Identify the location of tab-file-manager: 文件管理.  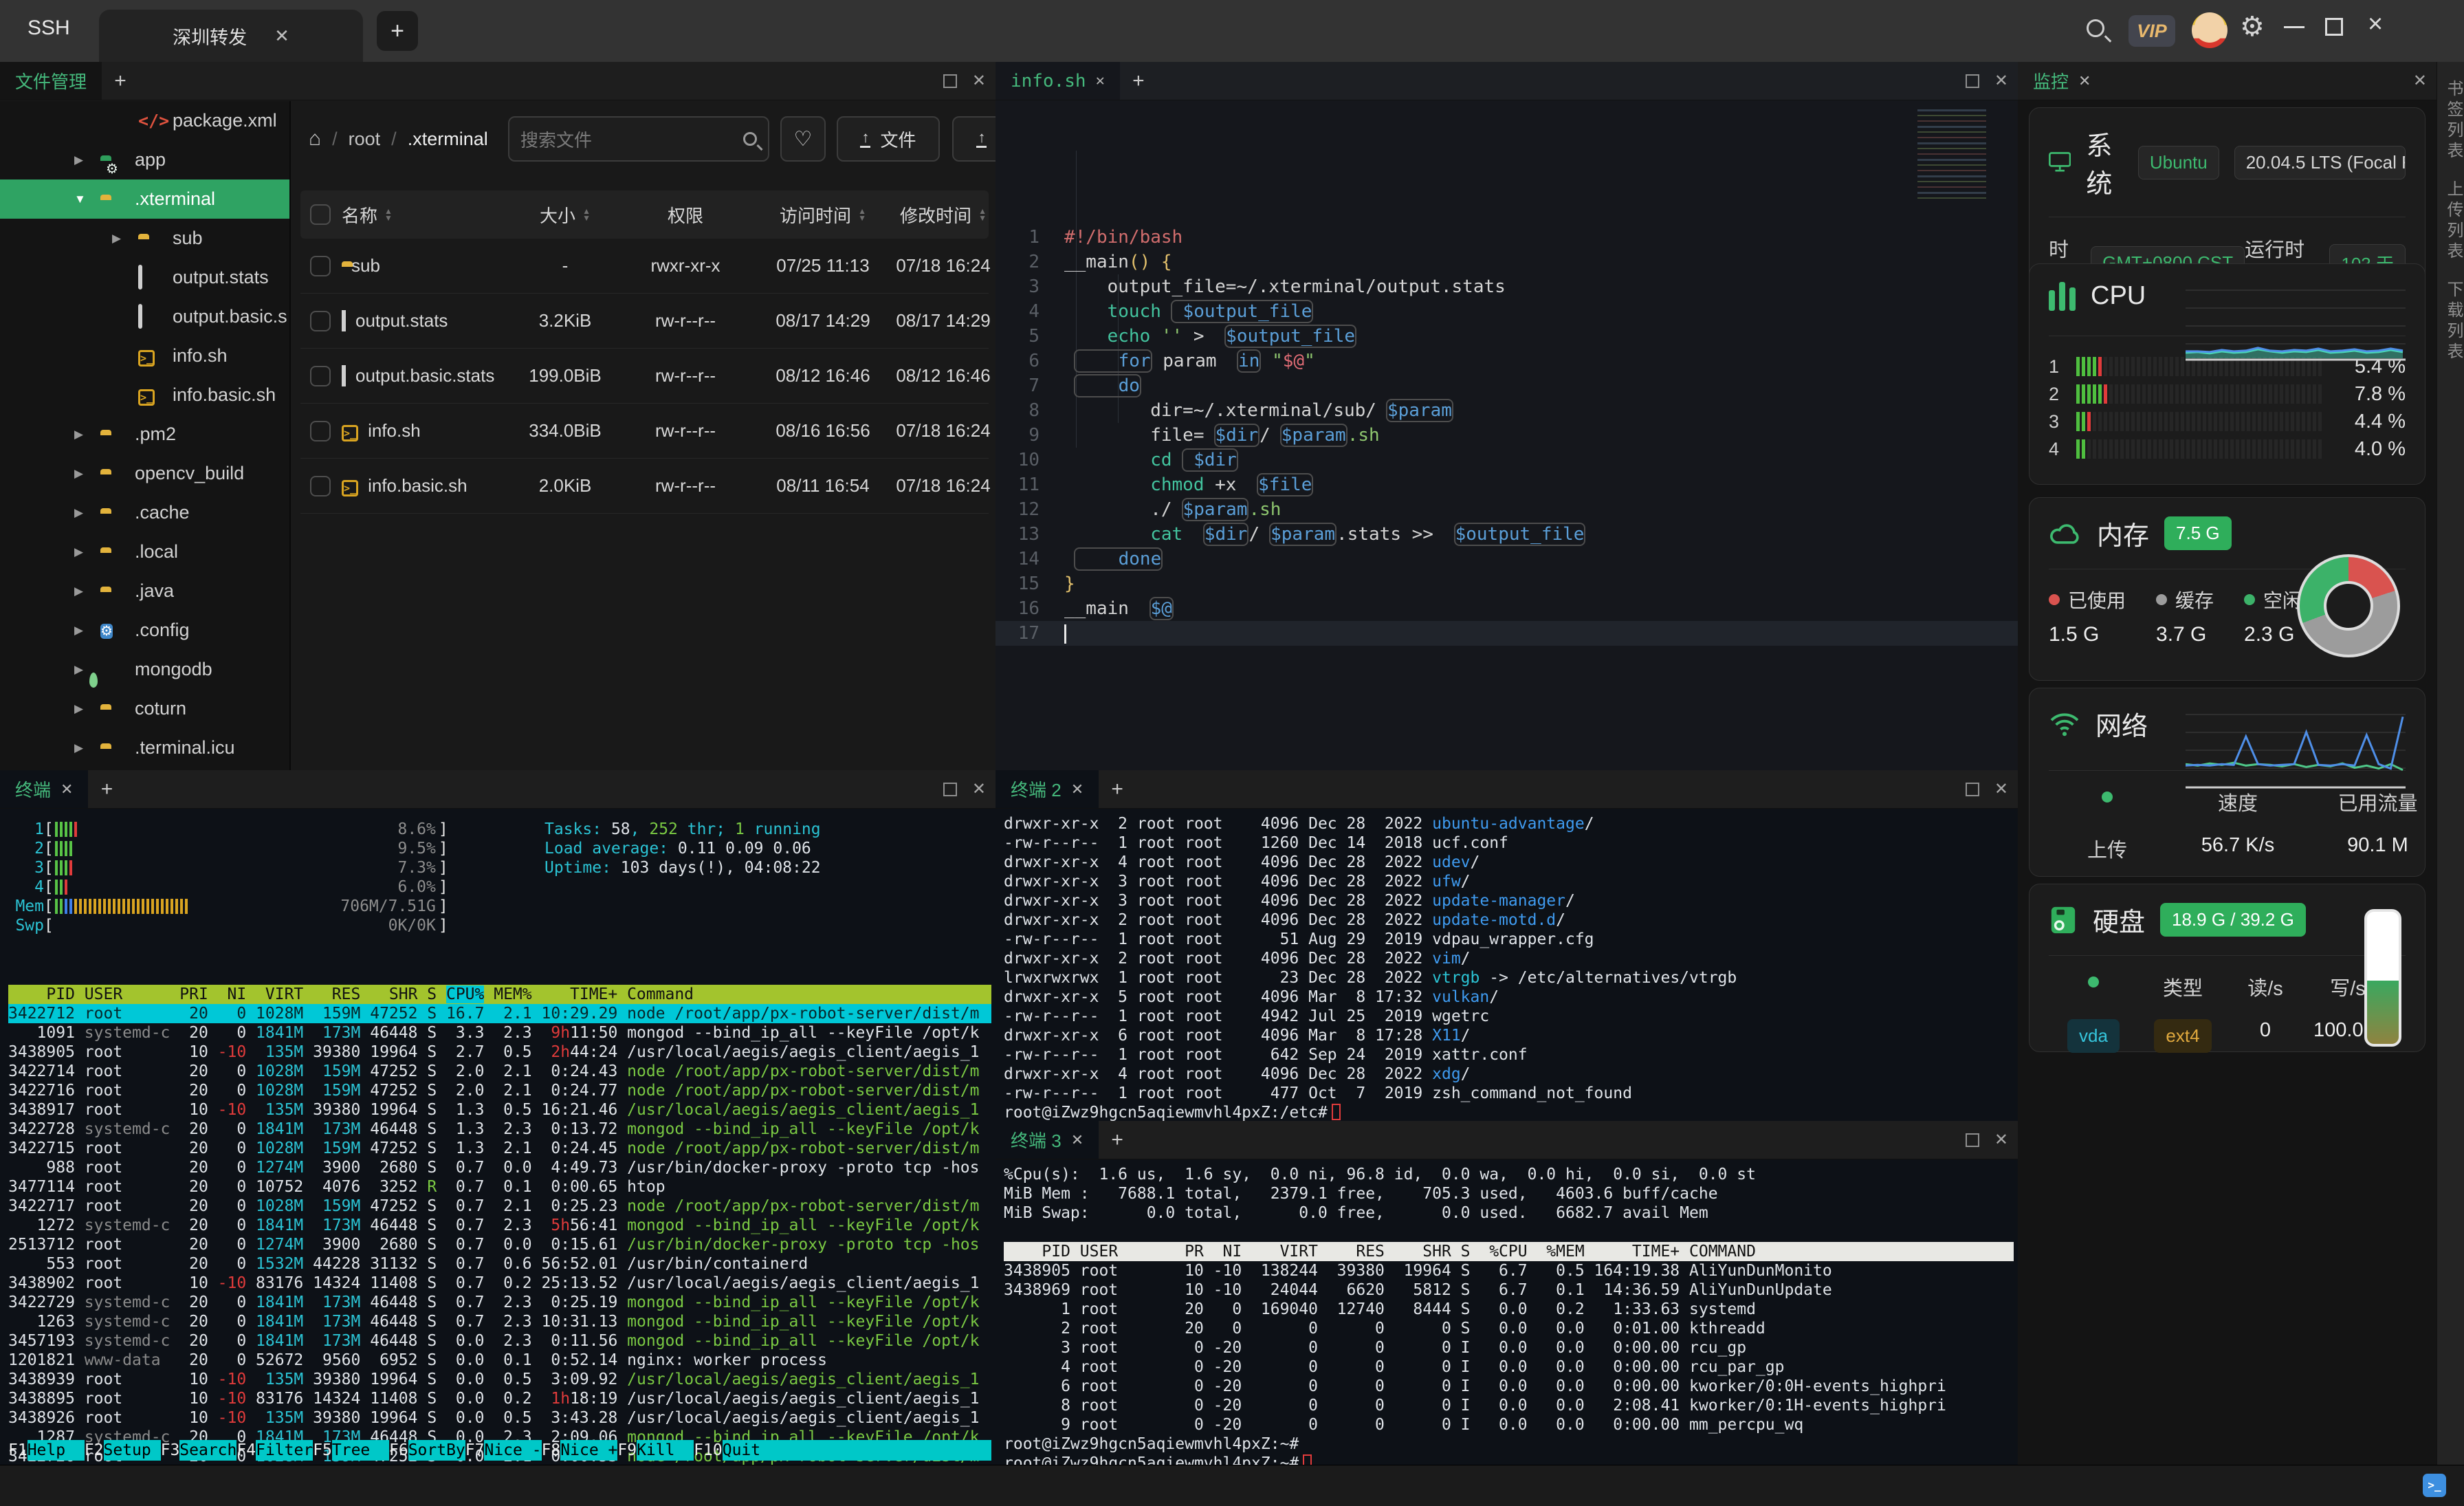
(51, 81).